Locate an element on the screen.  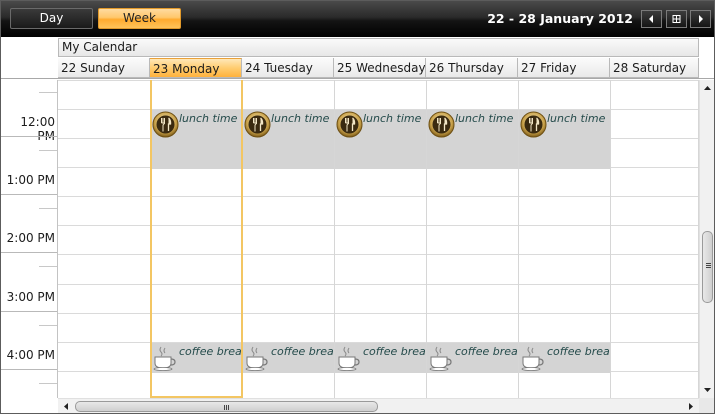
day-header: 28 Saturday is located at coordinates (654, 68).